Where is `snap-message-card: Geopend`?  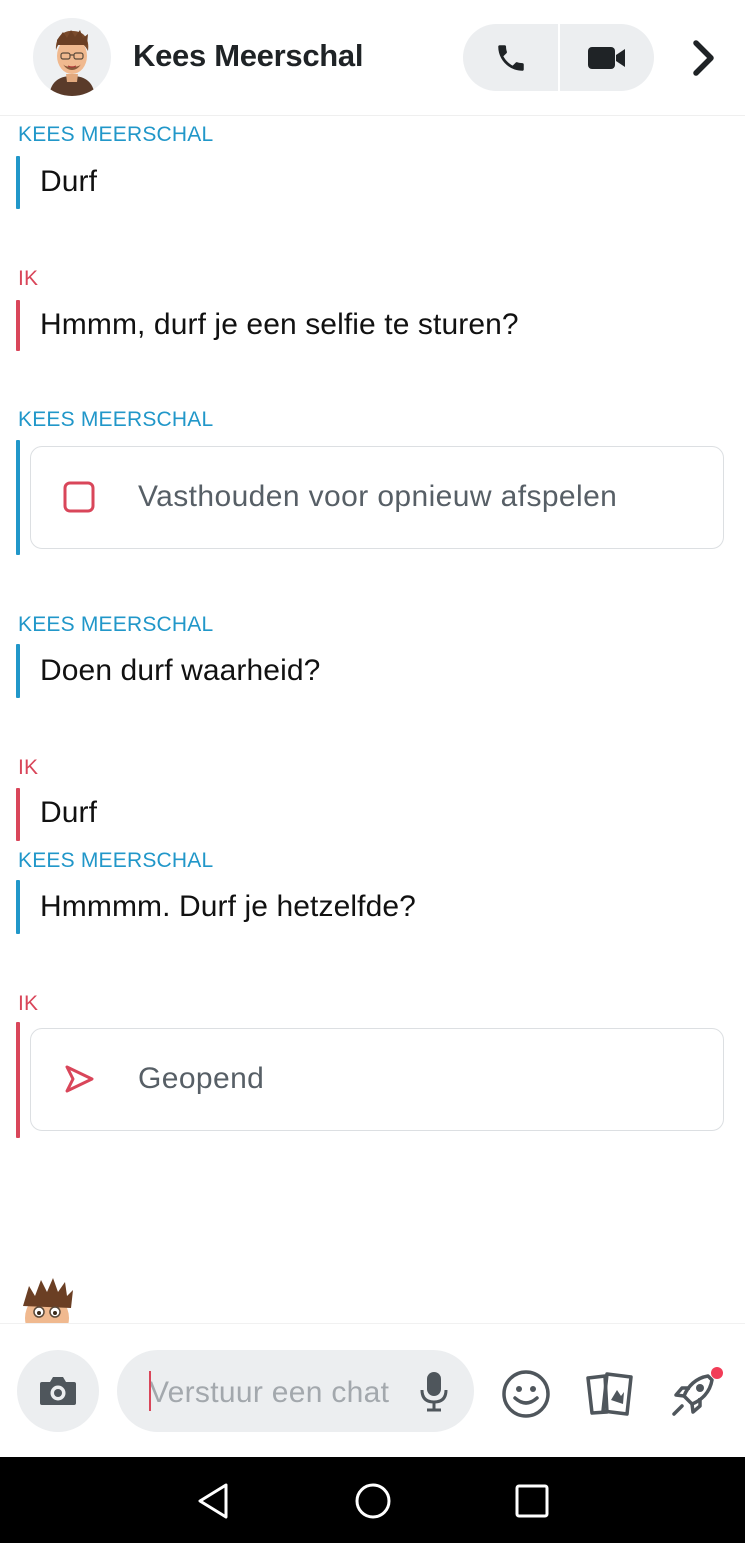
snap-message-card: Geopend is located at coordinates (377, 1079).